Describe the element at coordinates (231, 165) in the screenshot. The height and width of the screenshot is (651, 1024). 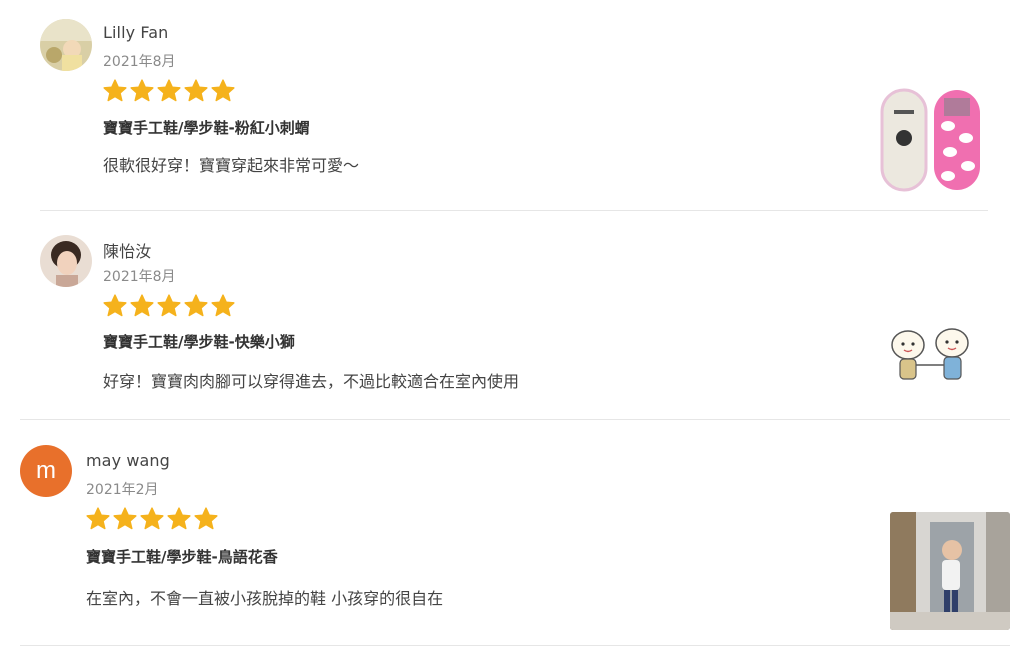
I see `review-comment: 很軟很好穿！寶寶穿起來非常可愛～` at that location.